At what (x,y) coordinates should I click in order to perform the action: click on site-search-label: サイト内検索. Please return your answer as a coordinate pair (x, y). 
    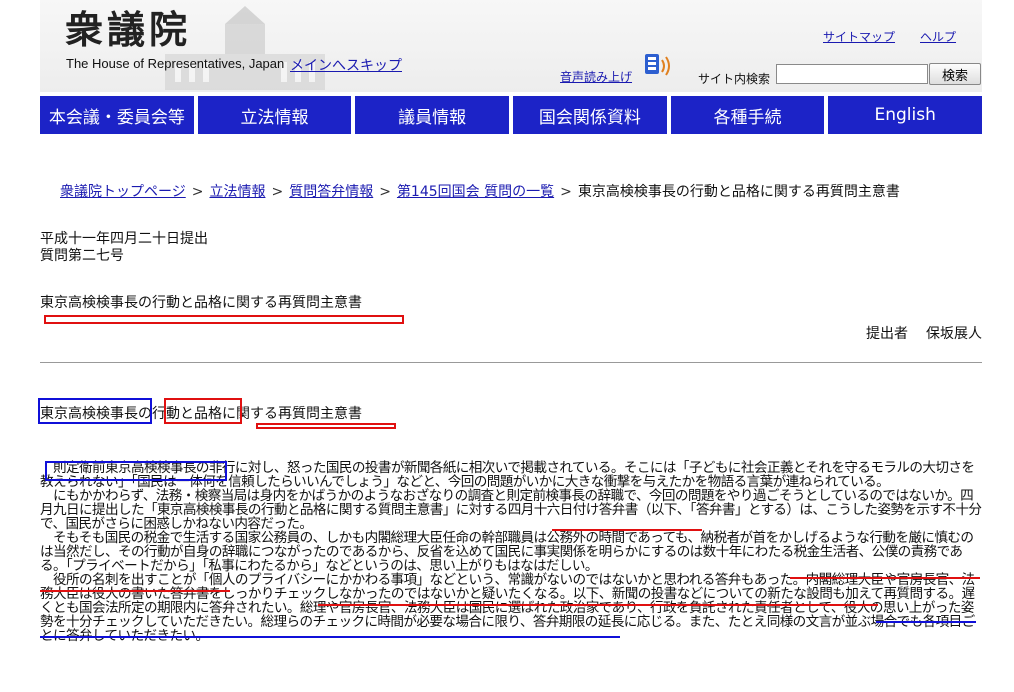
    Looking at the image, I should click on (734, 79).